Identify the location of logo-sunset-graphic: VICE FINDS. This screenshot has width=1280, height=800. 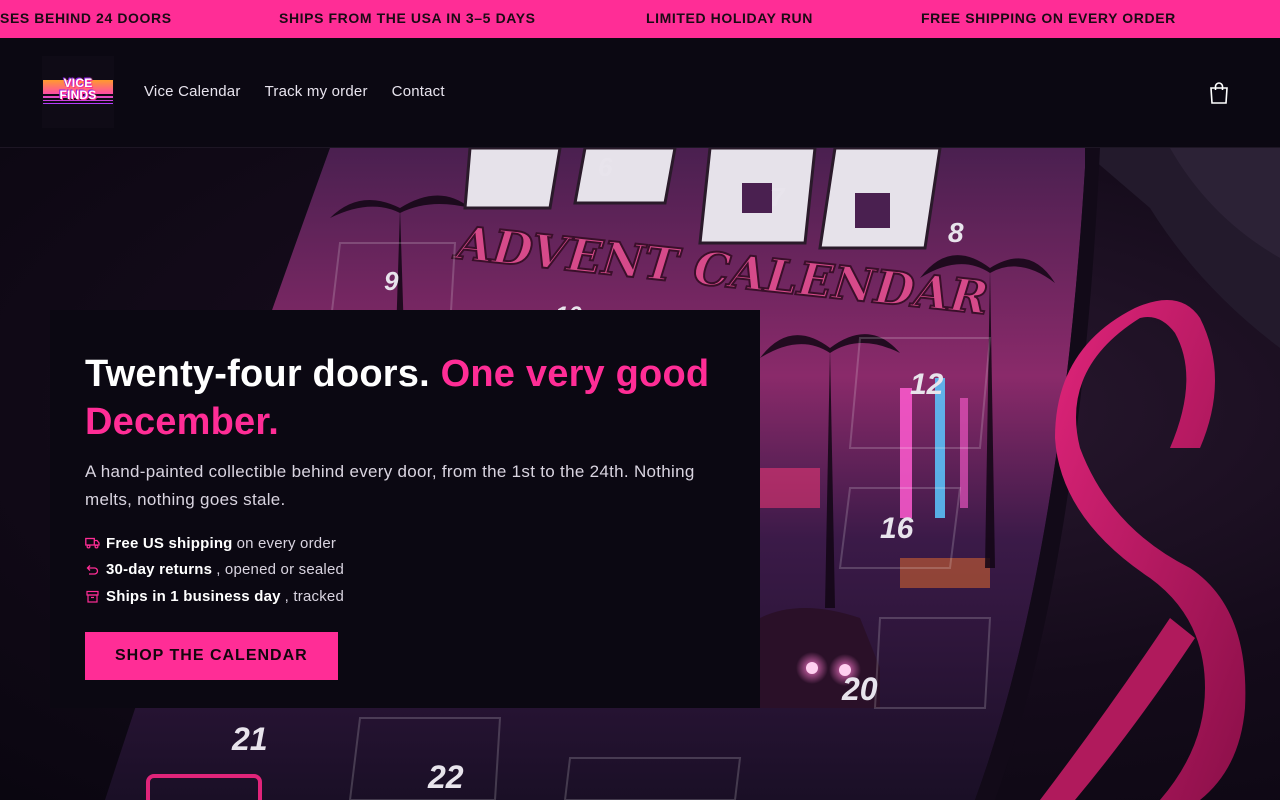
(78, 90).